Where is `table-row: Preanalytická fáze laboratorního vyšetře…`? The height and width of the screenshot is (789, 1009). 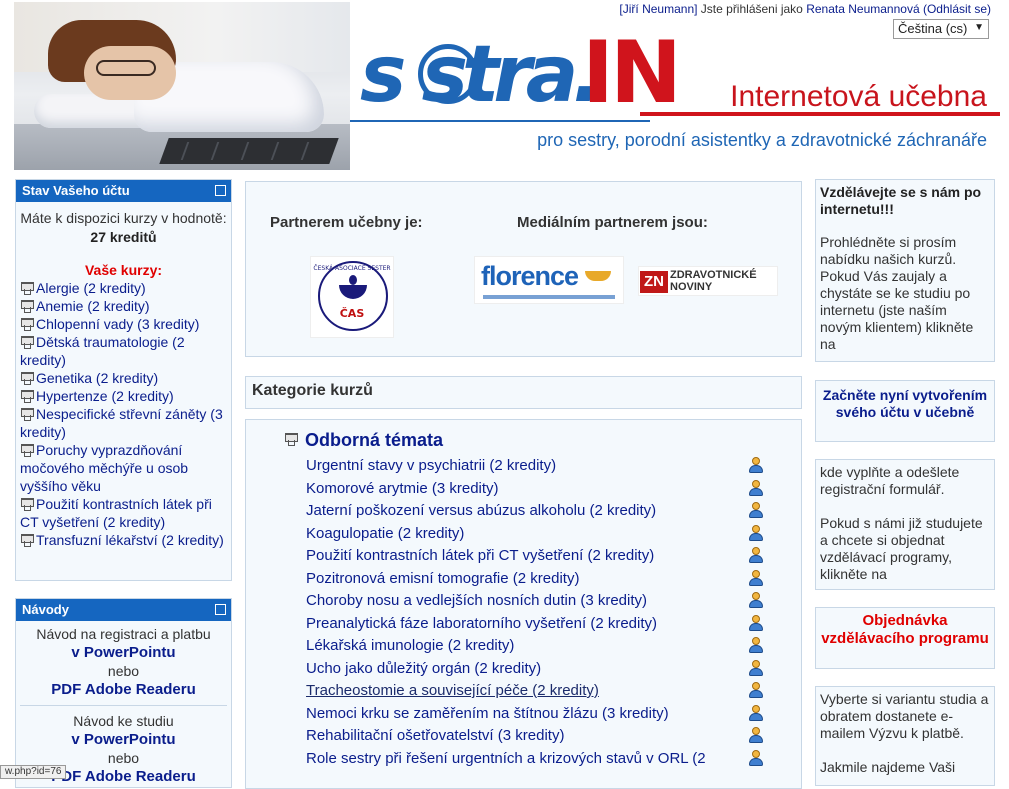 table-row: Preanalytická fáze laboratorního vyšetře… is located at coordinates (546, 625).